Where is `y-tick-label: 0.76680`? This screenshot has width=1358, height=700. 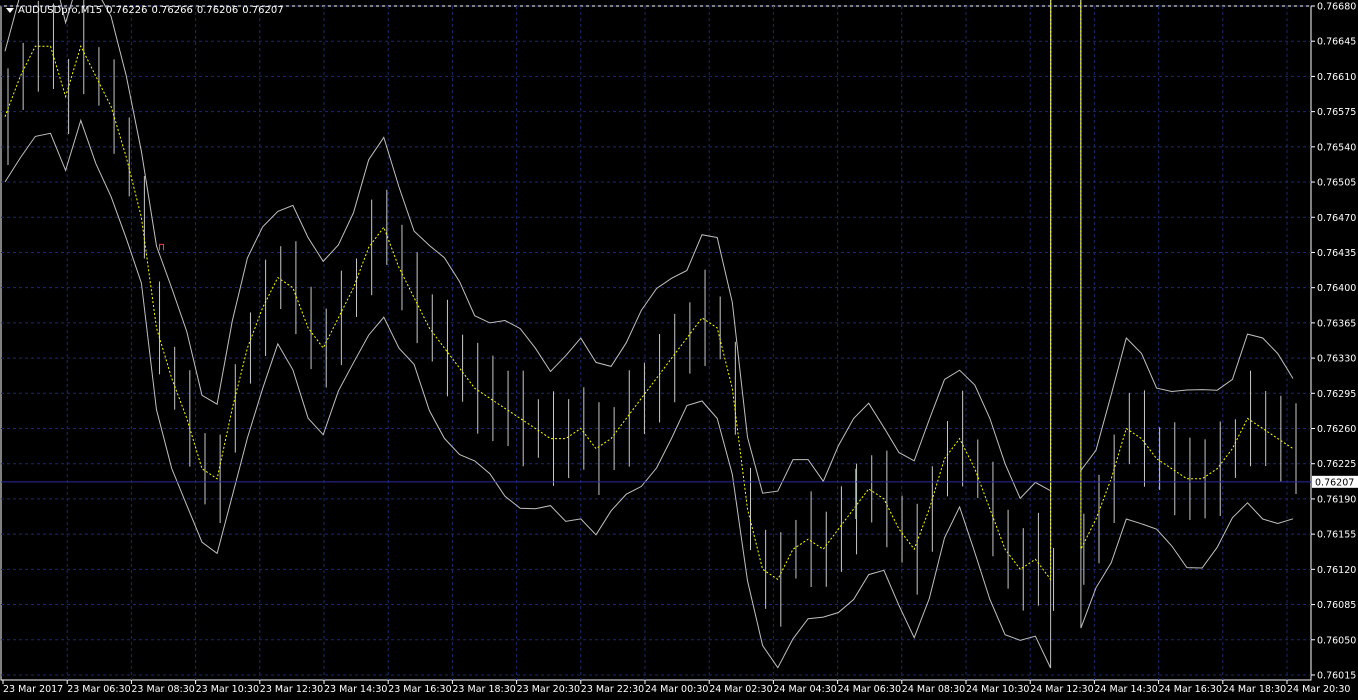
y-tick-label: 0.76680 is located at coordinates (1336, 7).